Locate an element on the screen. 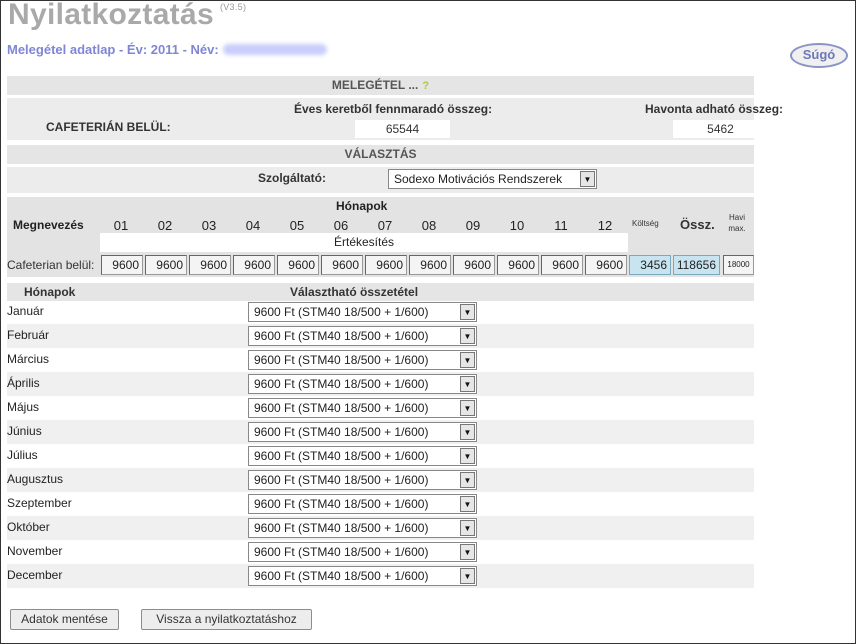  value-cell-04: 9600 is located at coordinates (254, 265).